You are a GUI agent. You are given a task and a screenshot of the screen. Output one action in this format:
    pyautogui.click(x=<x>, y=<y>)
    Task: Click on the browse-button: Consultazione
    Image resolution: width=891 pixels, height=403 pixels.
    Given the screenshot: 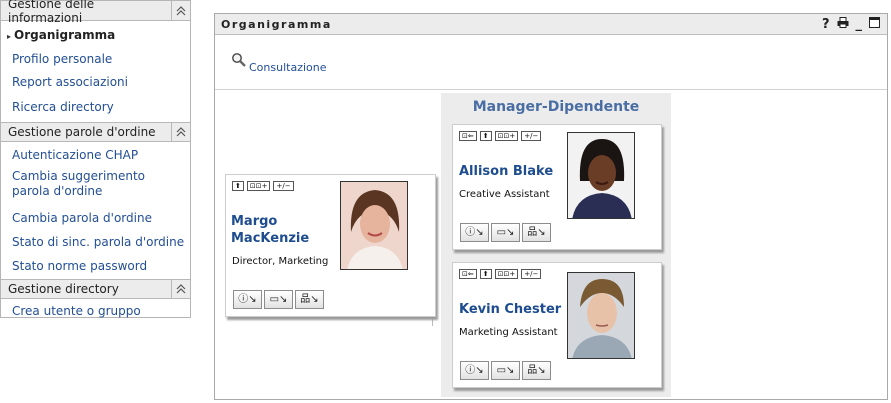 What is the action you would take?
    pyautogui.click(x=279, y=63)
    